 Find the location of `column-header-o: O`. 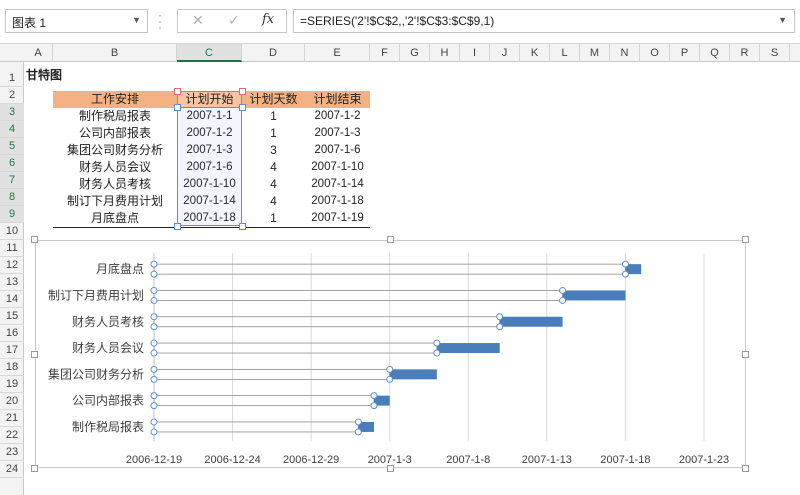

column-header-o: O is located at coordinates (655, 53).